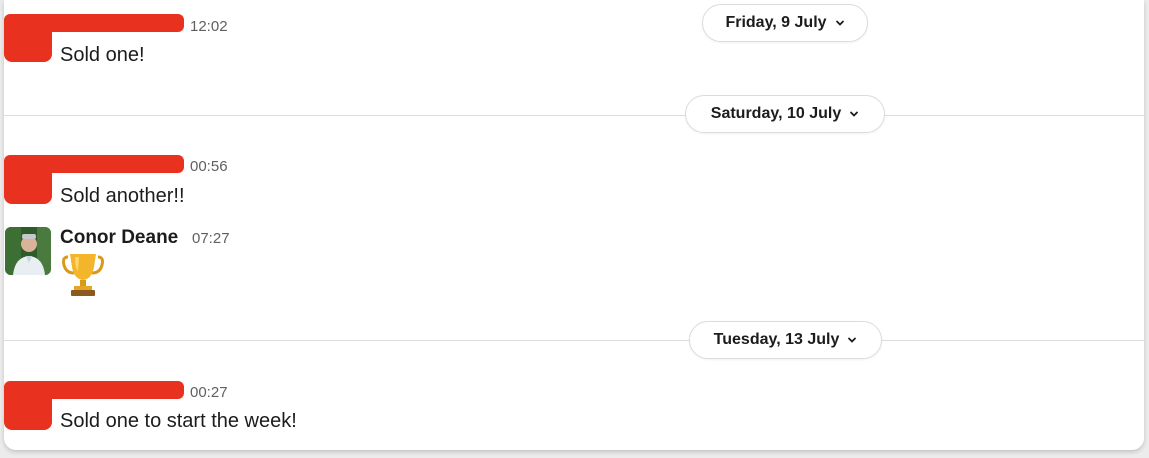 The width and height of the screenshot is (1149, 458). I want to click on message-timestamp: 00:56, so click(209, 166).